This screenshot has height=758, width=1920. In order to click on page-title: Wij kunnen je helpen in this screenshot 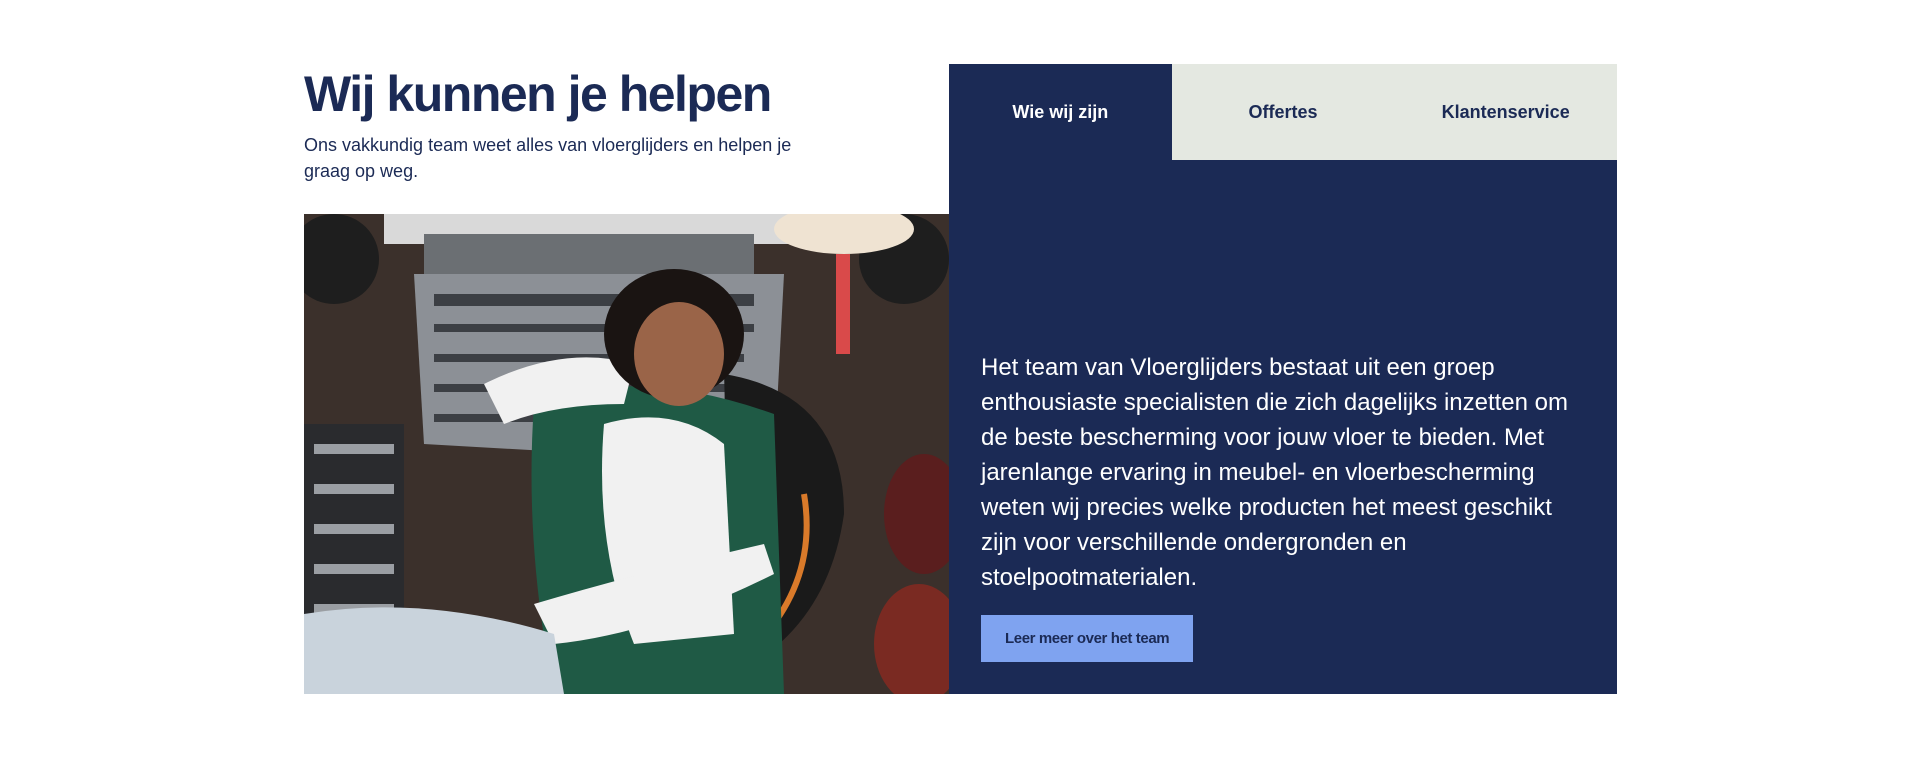, I will do `click(538, 94)`.